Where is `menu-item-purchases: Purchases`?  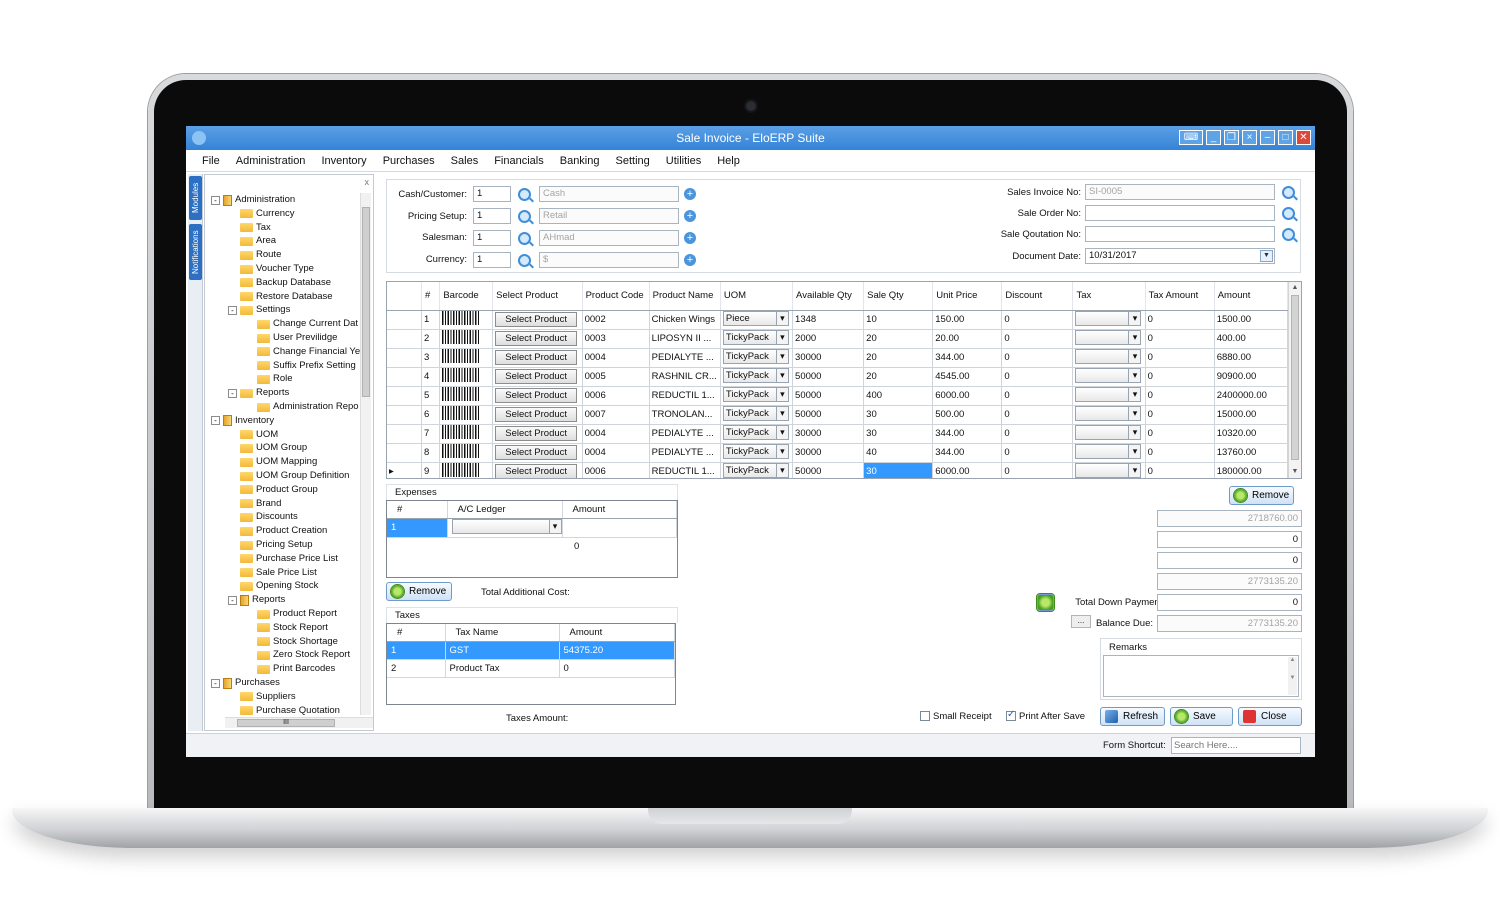
menu-item-purchases: Purchases is located at coordinates (409, 161).